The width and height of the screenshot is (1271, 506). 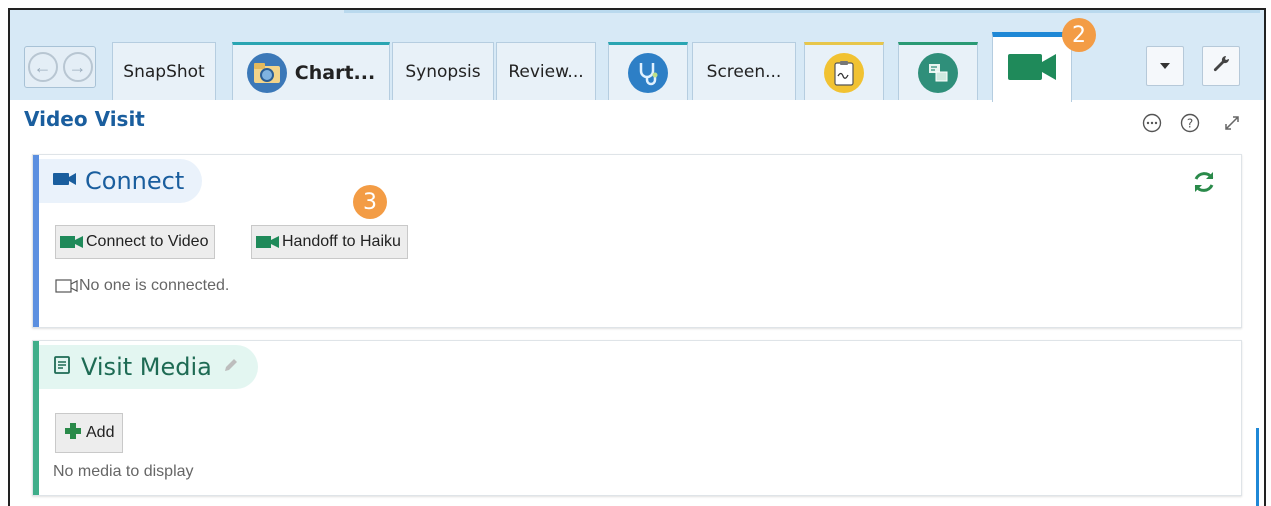 I want to click on connect-title: Connect, so click(x=135, y=181).